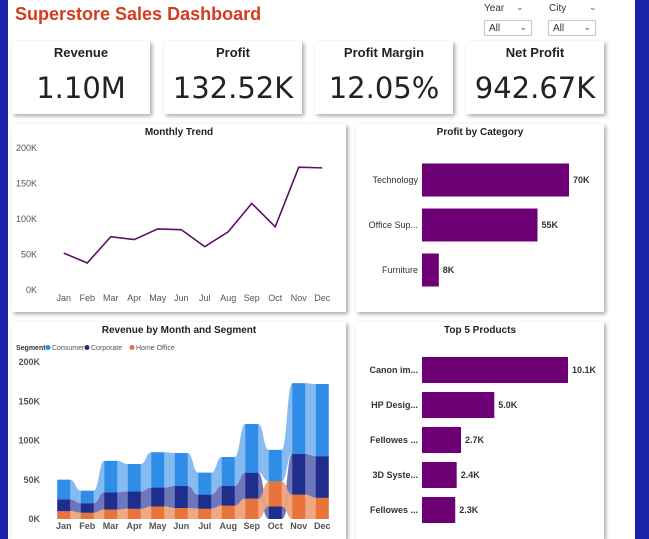 This screenshot has height=539, width=649. I want to click on data-label: 8K, so click(449, 270).